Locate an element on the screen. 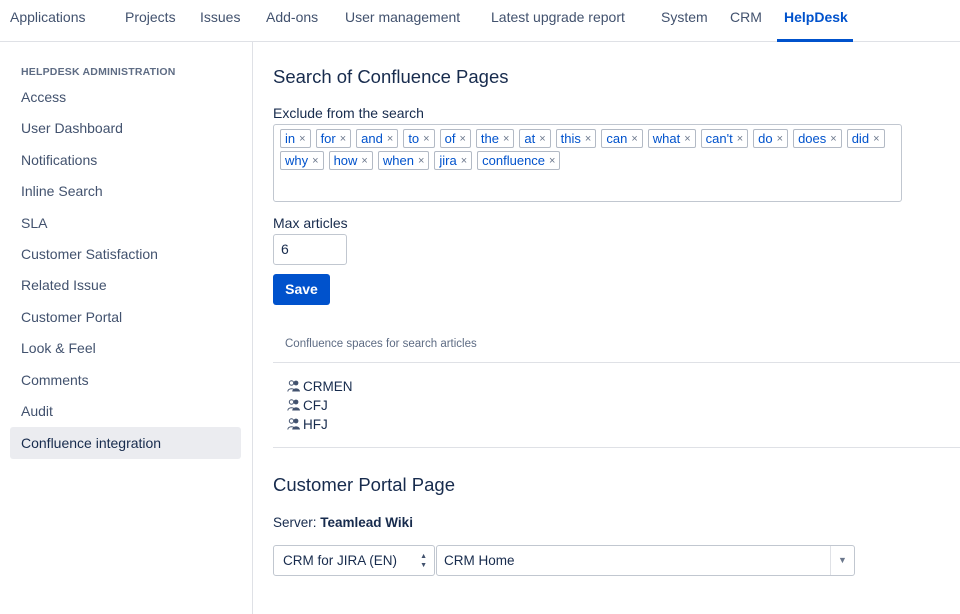 The width and height of the screenshot is (960, 614). nav-crm: CRM is located at coordinates (746, 17).